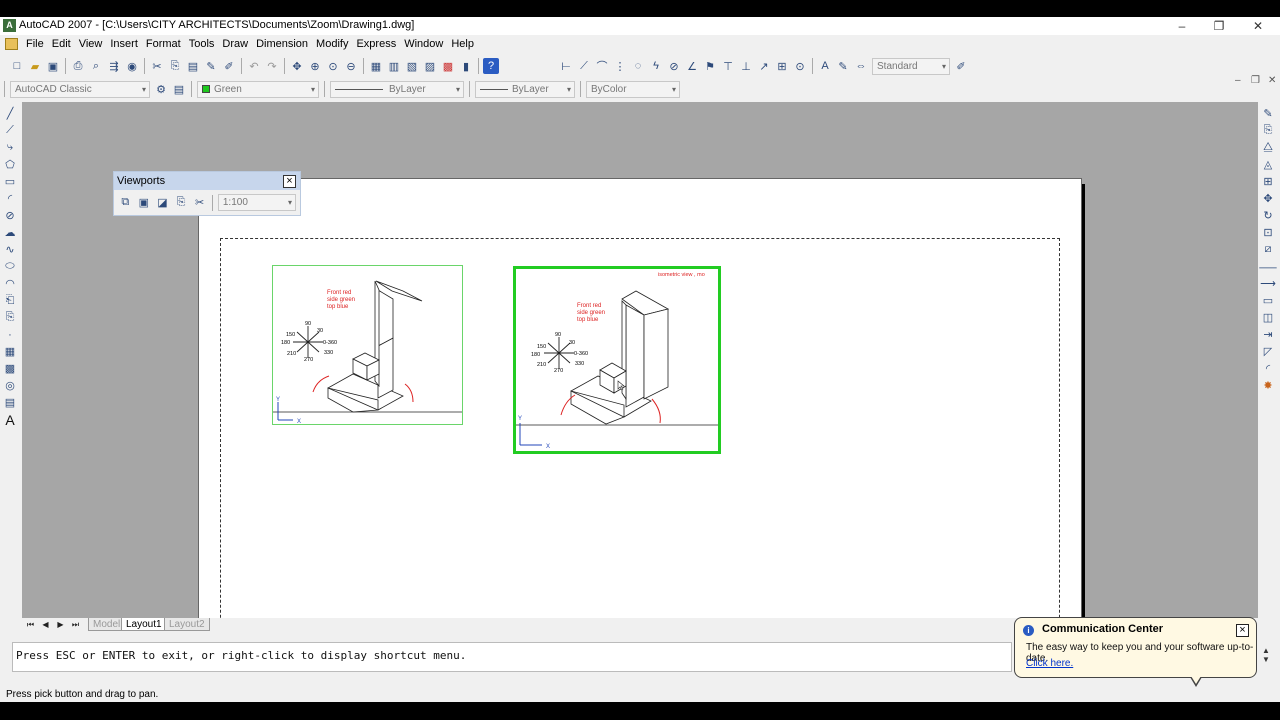 This screenshot has height=720, width=1280. Describe the element at coordinates (289, 181) in the screenshot. I see `close-viewports-toolbar-button: ×` at that location.